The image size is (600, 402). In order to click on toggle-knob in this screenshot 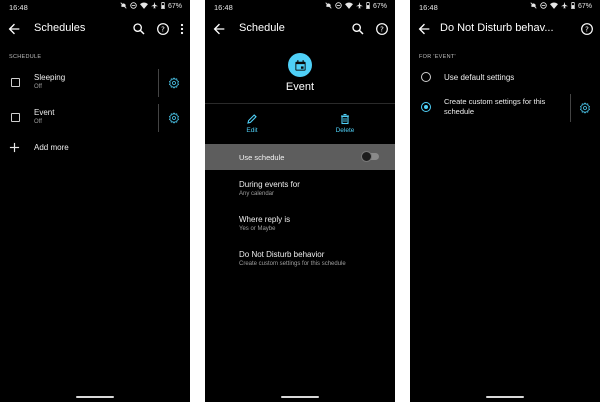, I will do `click(366, 156)`.